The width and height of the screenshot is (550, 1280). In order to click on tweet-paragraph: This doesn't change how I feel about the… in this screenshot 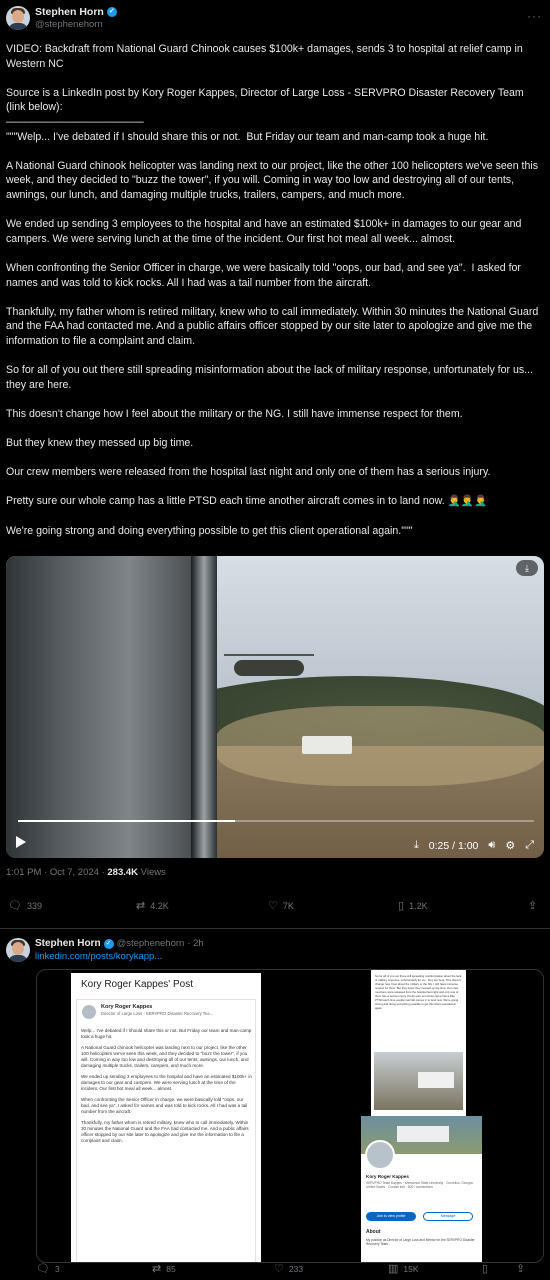, I will do `click(234, 413)`.